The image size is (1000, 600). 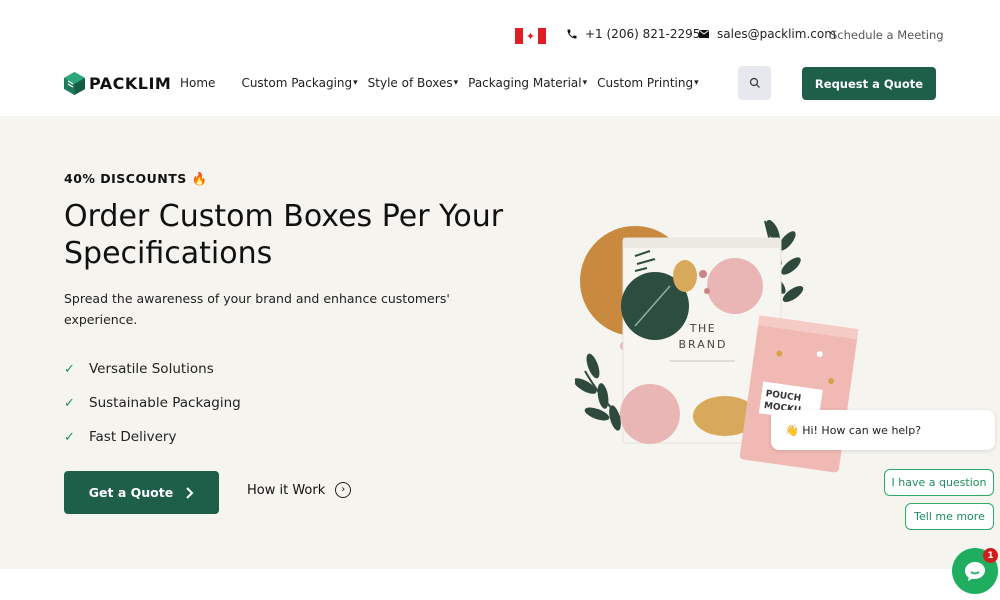 What do you see at coordinates (74, 83) in the screenshot?
I see `logo-icon` at bounding box center [74, 83].